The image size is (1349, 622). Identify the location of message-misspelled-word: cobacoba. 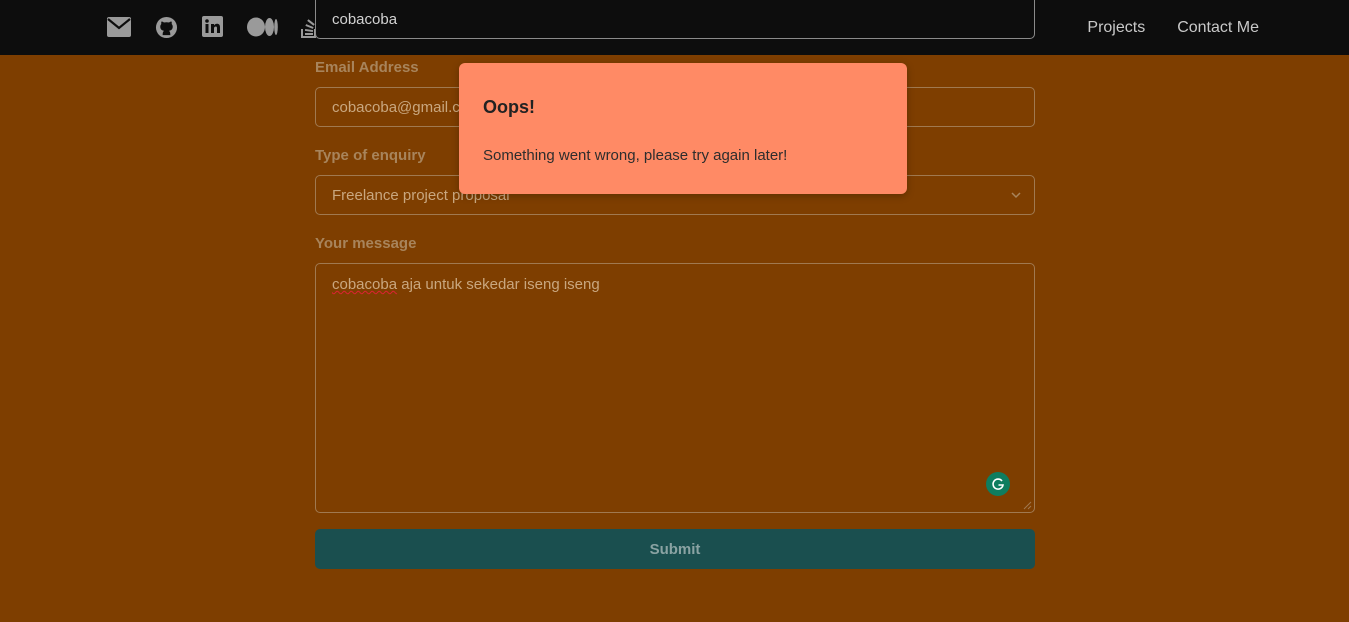
(365, 284).